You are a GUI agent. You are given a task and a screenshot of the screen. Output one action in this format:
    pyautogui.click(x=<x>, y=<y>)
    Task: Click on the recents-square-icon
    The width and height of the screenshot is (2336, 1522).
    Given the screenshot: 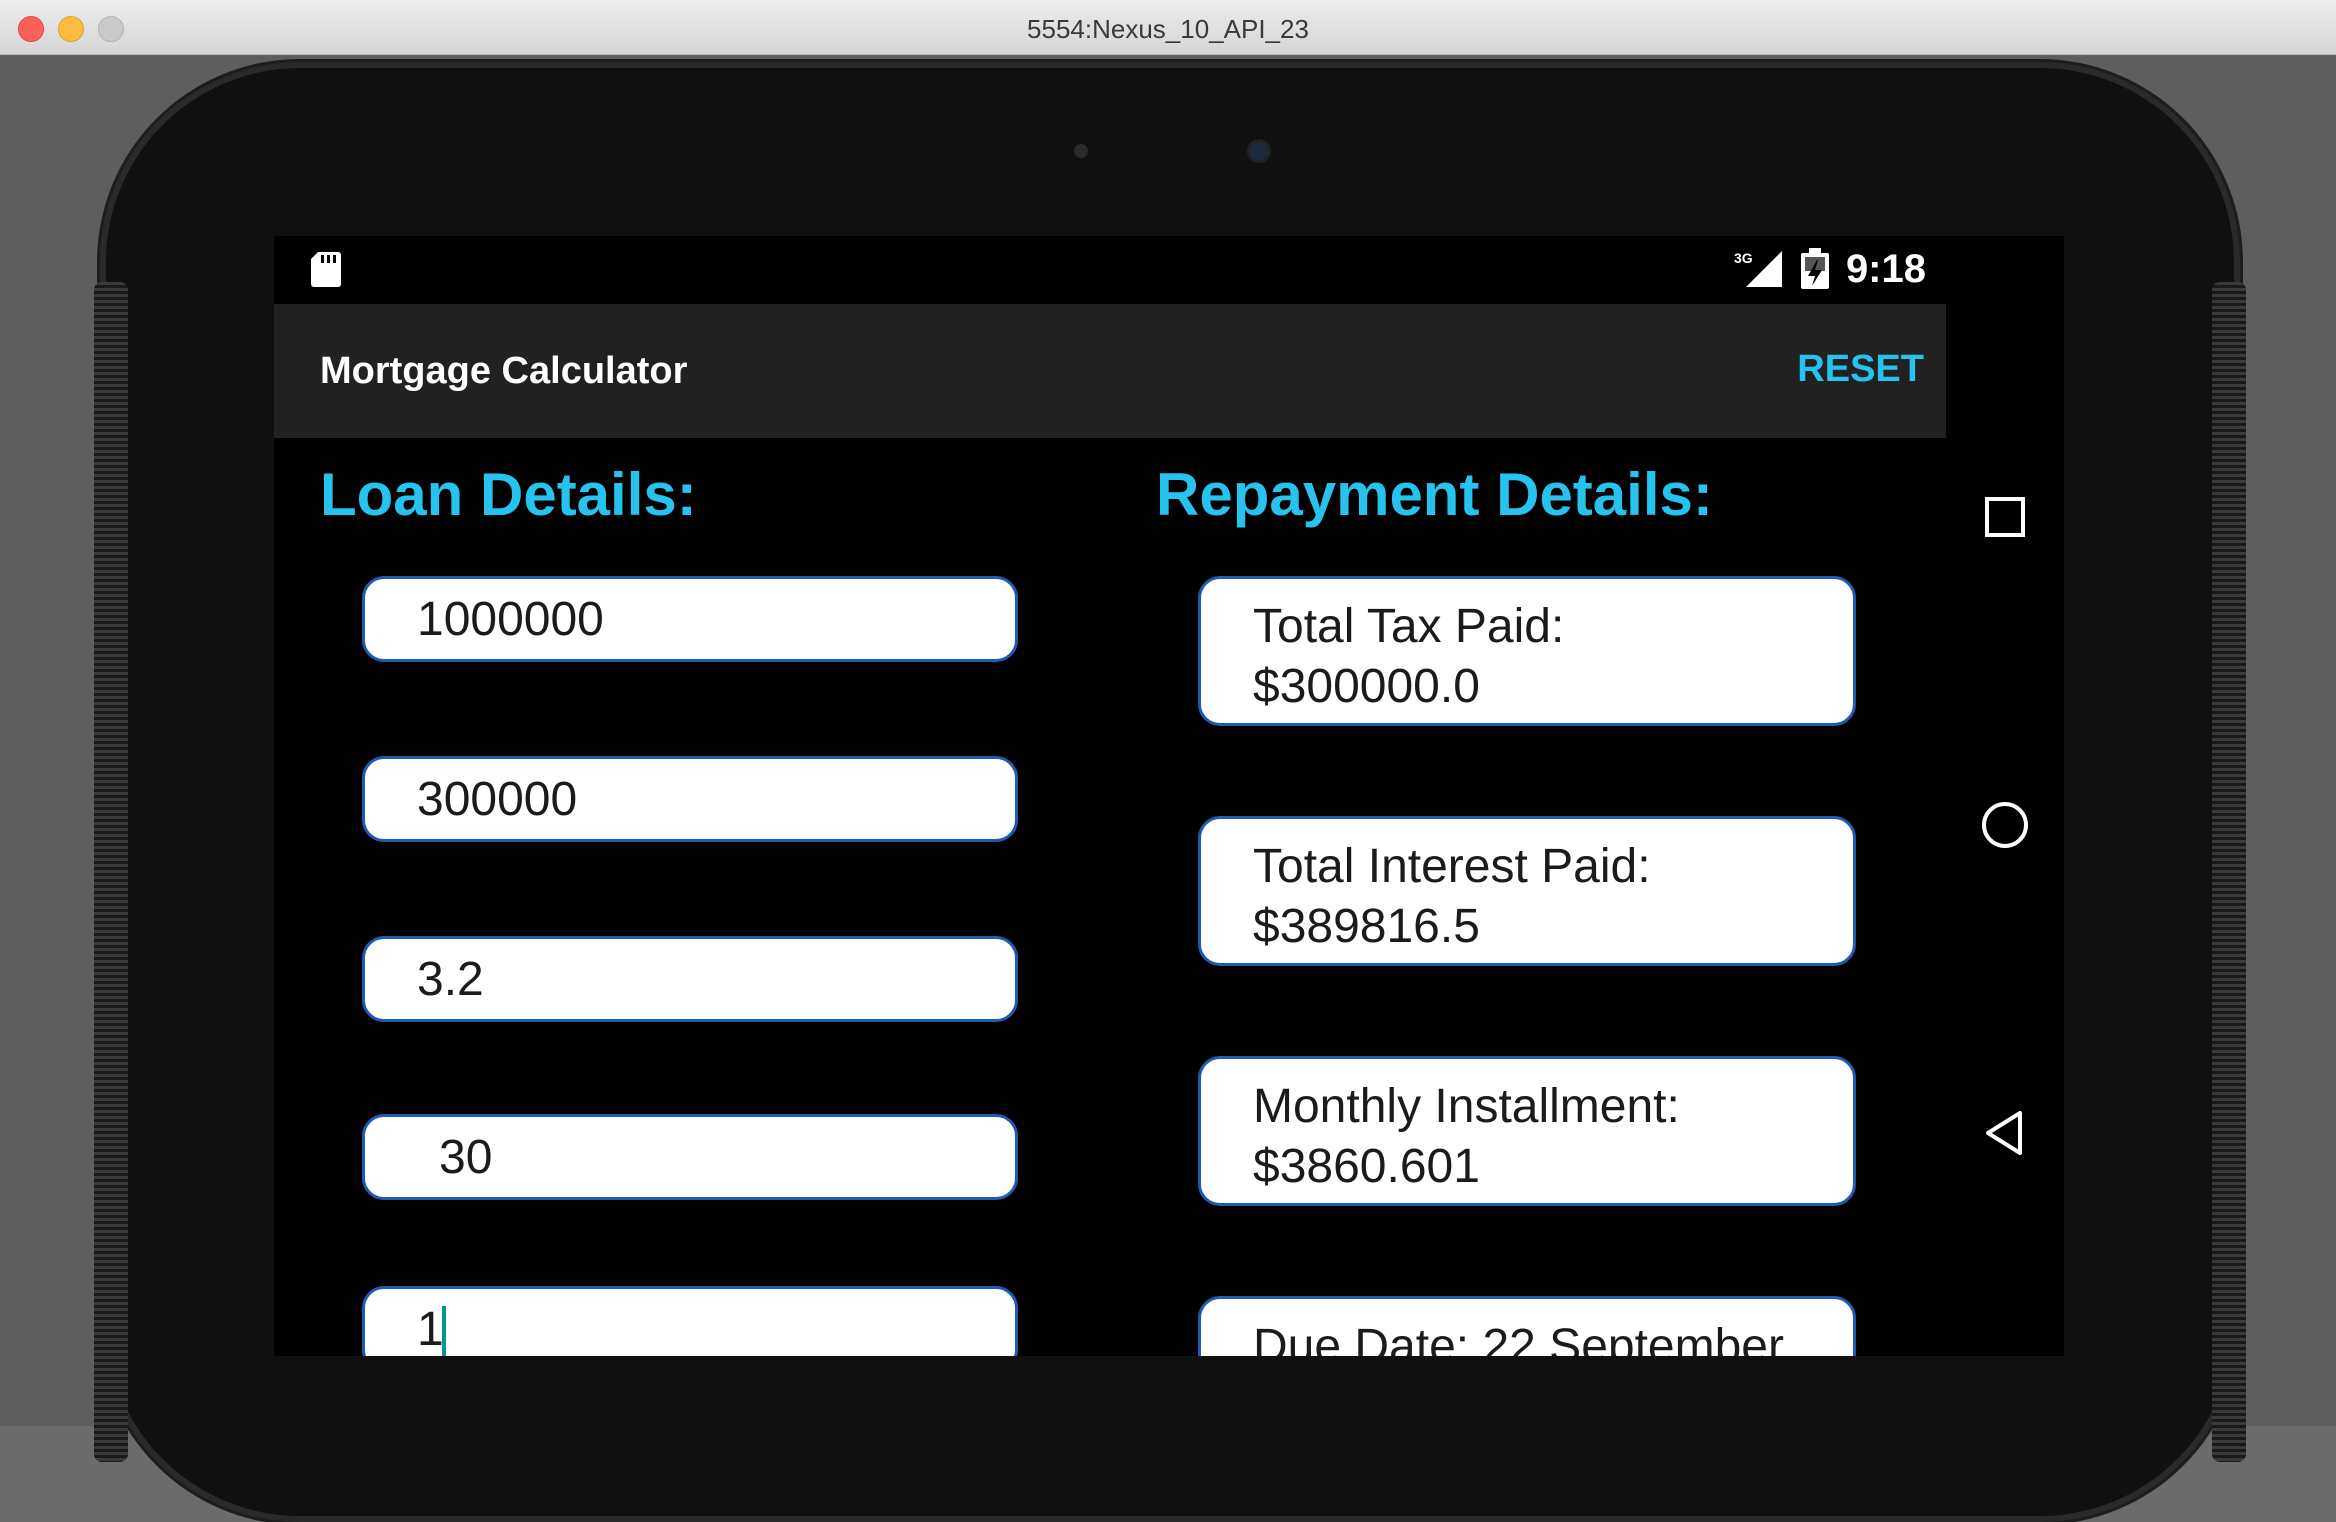 What is the action you would take?
    pyautogui.click(x=2005, y=517)
    